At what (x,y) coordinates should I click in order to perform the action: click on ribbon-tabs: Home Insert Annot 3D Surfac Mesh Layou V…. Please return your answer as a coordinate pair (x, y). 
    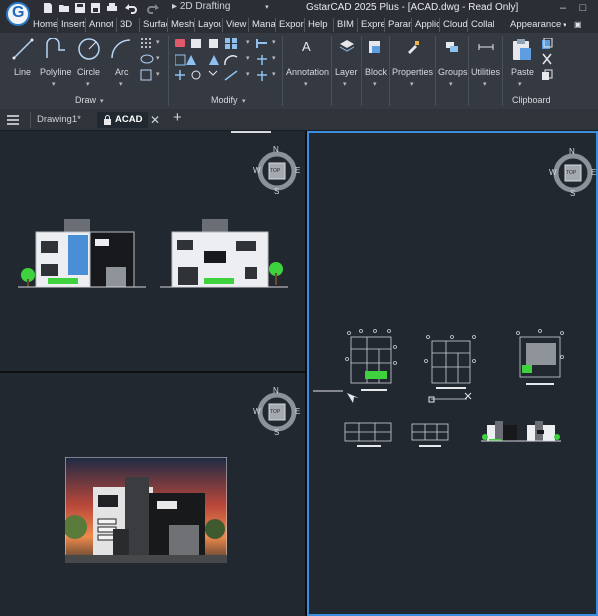
    Looking at the image, I should click on (299, 25).